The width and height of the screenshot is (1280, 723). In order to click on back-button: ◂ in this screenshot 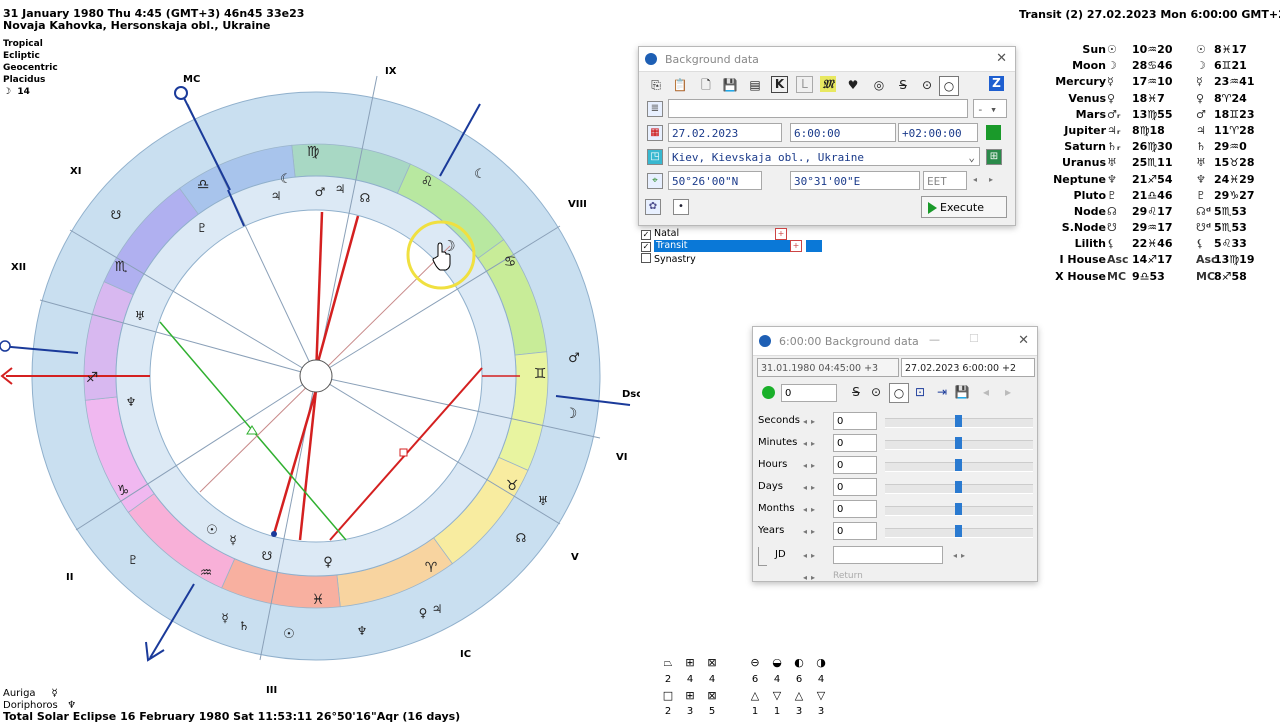, I will do `click(986, 392)`.